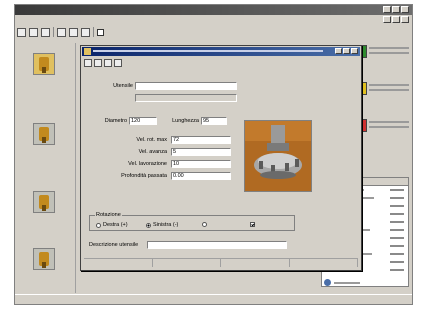 The image size is (424, 309). Describe the element at coordinates (201, 176) in the screenshot. I see `profondita-field: 0.00` at that location.